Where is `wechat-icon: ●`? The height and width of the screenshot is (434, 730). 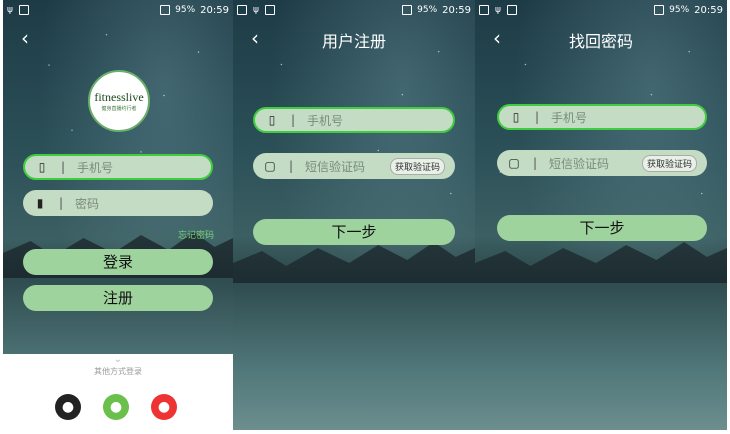 wechat-icon: ● is located at coordinates (116, 407).